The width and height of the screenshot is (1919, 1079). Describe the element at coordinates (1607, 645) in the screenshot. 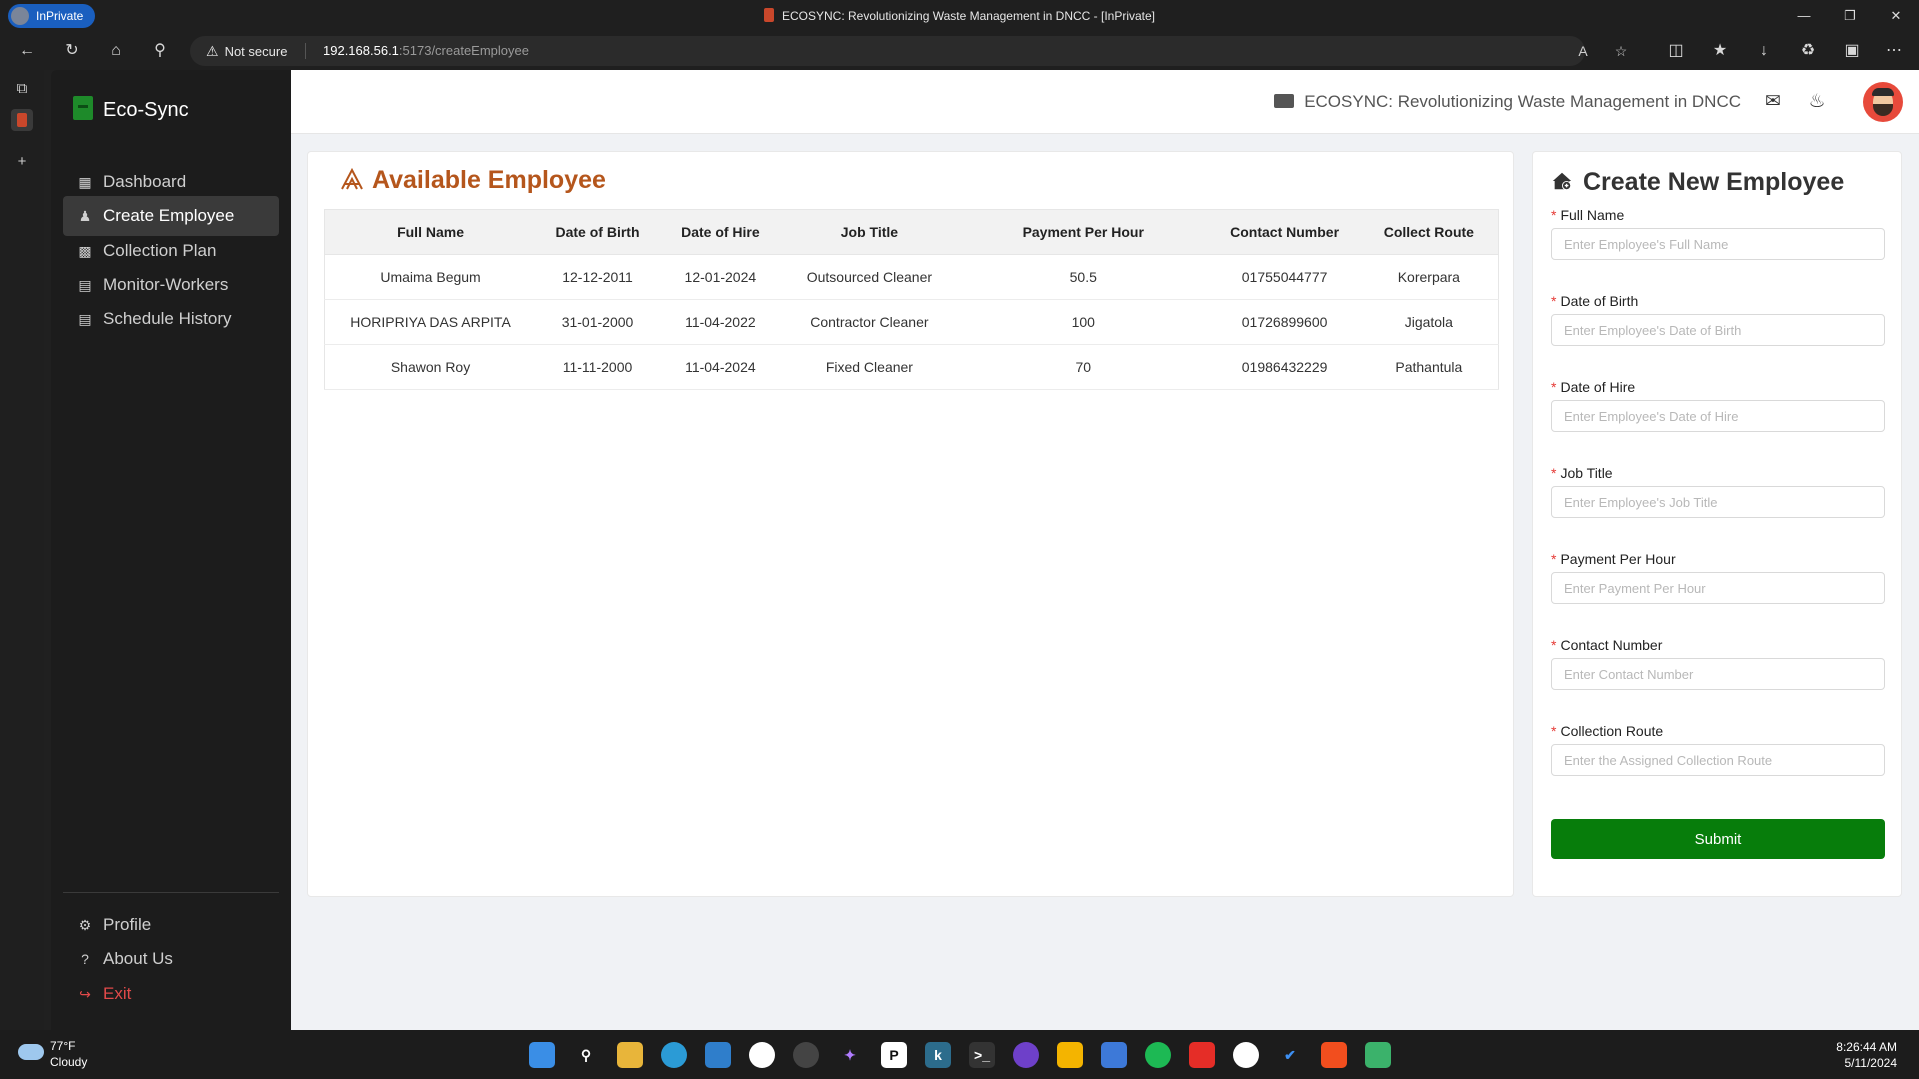

I see `contact-number-label: * Contact Number` at that location.